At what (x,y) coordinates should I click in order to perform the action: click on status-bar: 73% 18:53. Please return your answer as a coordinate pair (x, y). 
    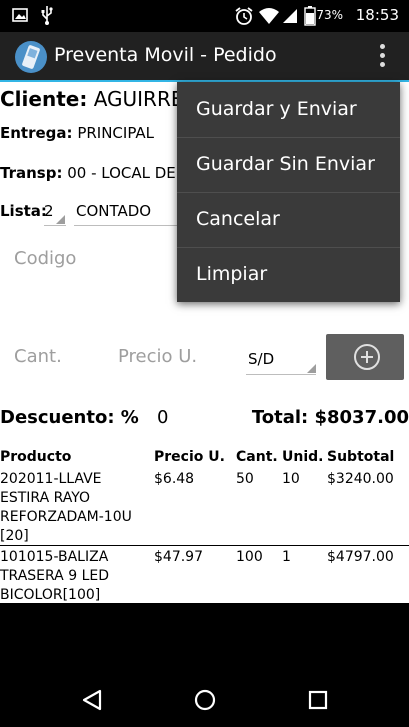
    Looking at the image, I should click on (204, 16).